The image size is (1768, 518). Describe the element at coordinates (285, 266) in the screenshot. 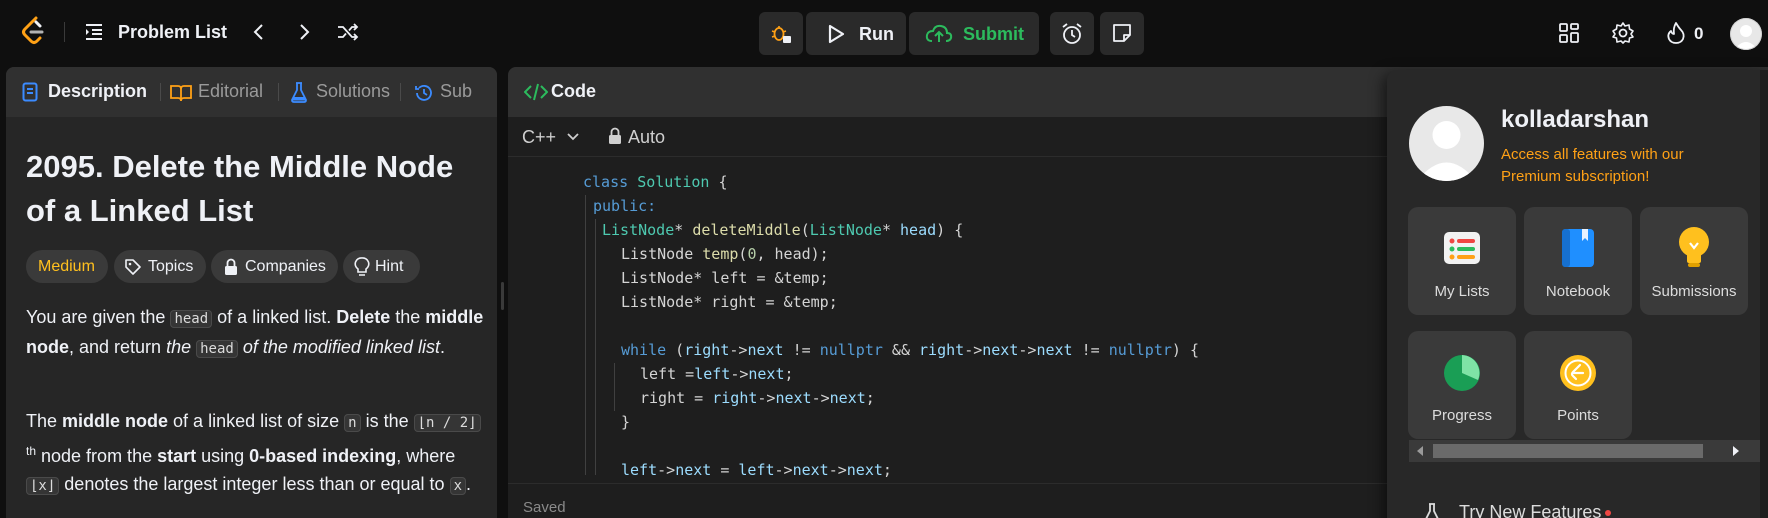

I see `companies-label: Companies` at that location.